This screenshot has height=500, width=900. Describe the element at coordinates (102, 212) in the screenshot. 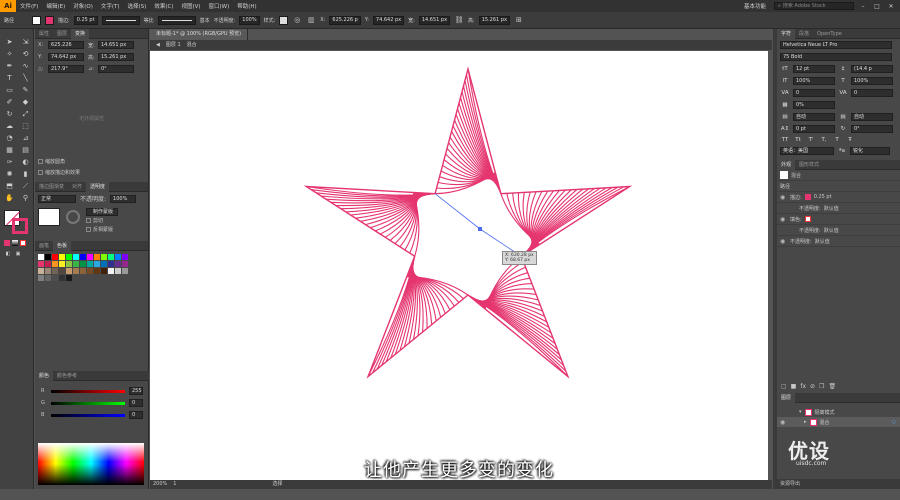

I see `make-mask-button: 制作蒙版` at that location.